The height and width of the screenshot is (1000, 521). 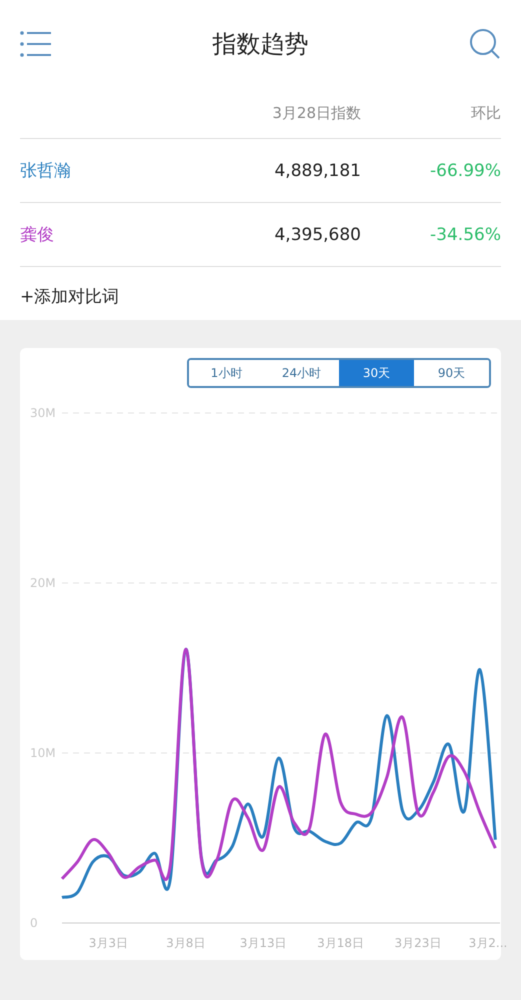 What do you see at coordinates (317, 170) in the screenshot?
I see `index-value: 4,889,181` at bounding box center [317, 170].